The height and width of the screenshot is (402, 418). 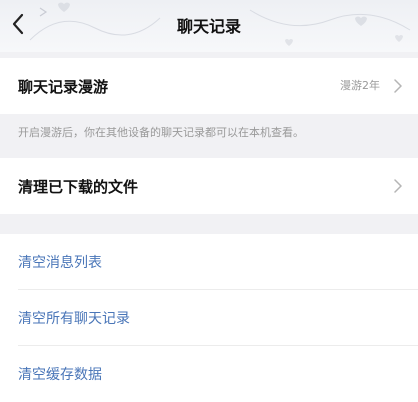 What do you see at coordinates (209, 262) in the screenshot?
I see `clear-message-list-button: 清空消息列表` at bounding box center [209, 262].